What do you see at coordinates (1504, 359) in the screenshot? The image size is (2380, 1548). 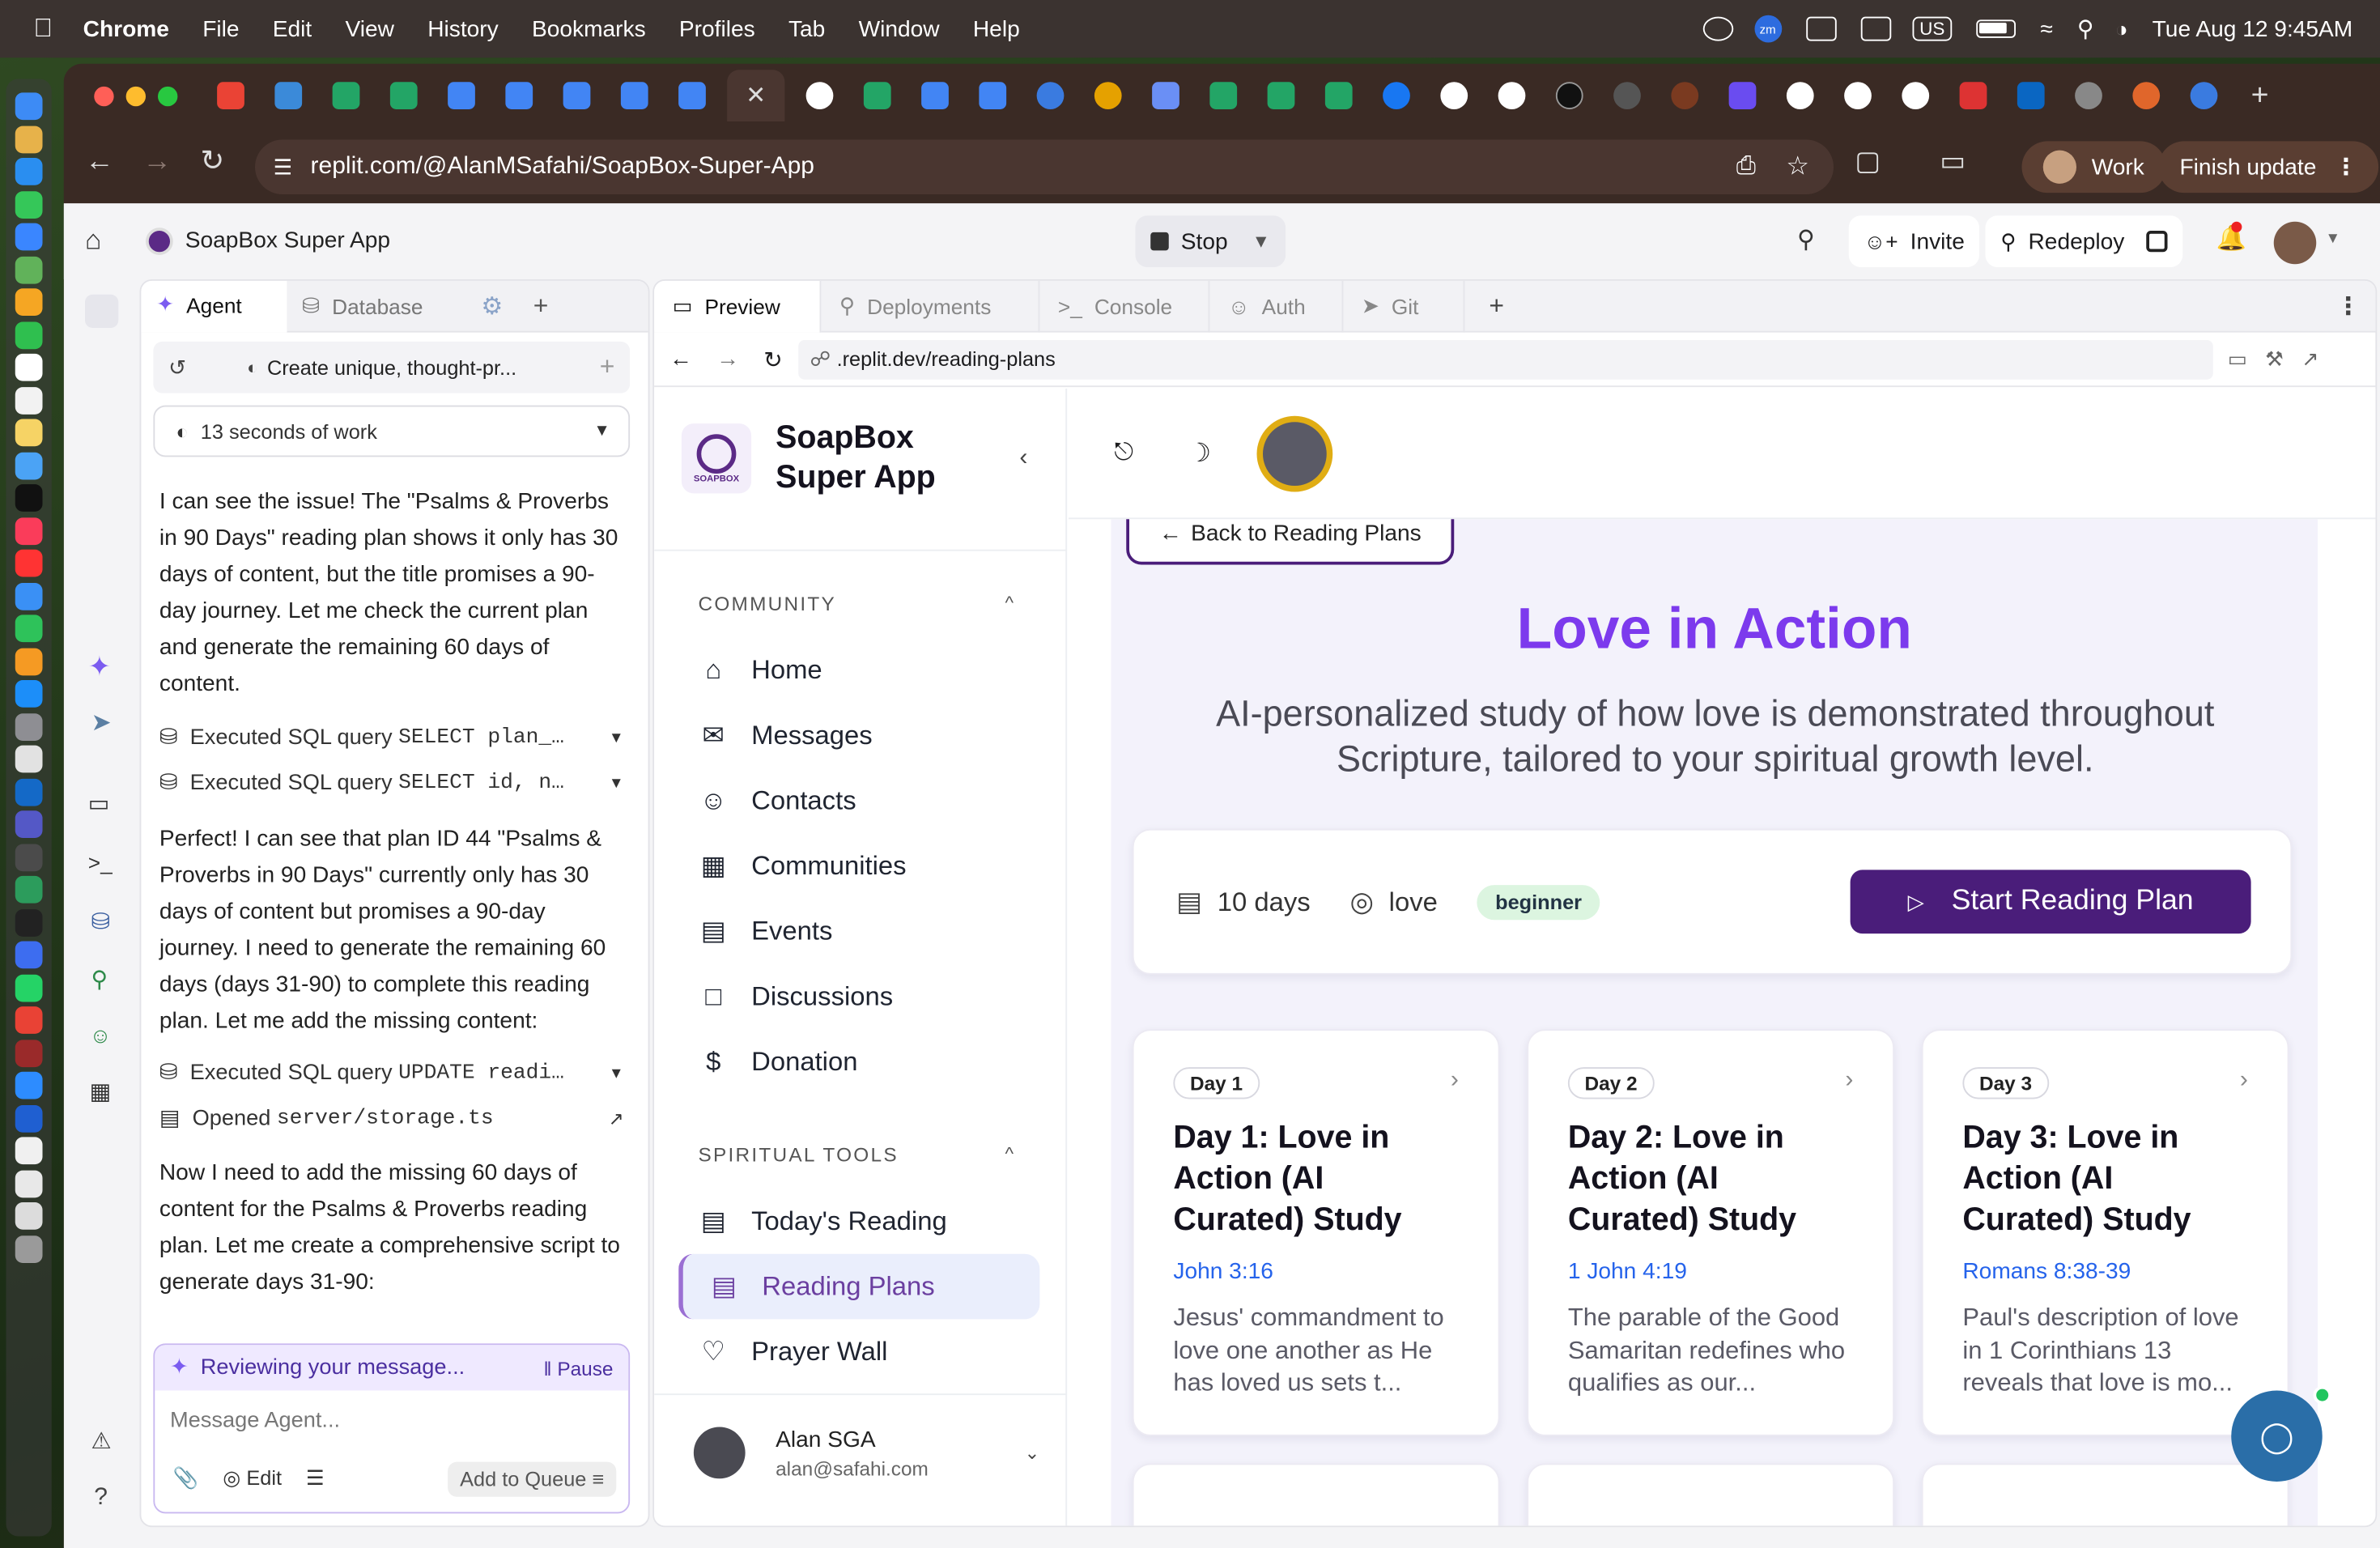 I see `preview-url-field: ☍ .replit.dev/reading-plans` at bounding box center [1504, 359].